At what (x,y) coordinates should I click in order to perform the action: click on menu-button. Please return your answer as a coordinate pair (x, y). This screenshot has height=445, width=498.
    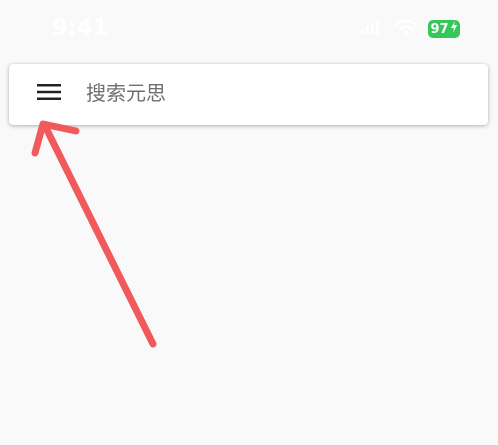
    Looking at the image, I should click on (49, 94).